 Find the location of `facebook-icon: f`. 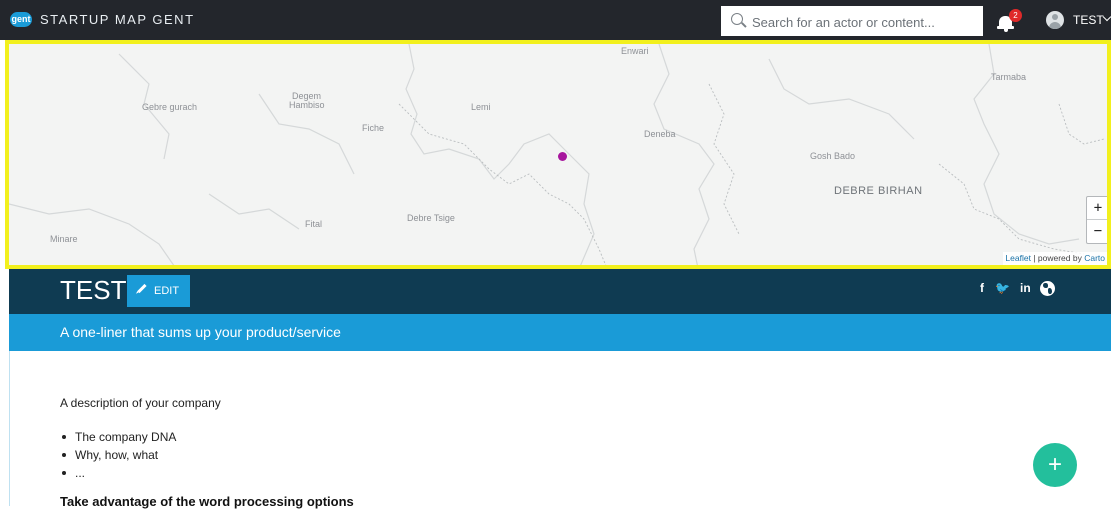

facebook-icon: f is located at coordinates (982, 288).